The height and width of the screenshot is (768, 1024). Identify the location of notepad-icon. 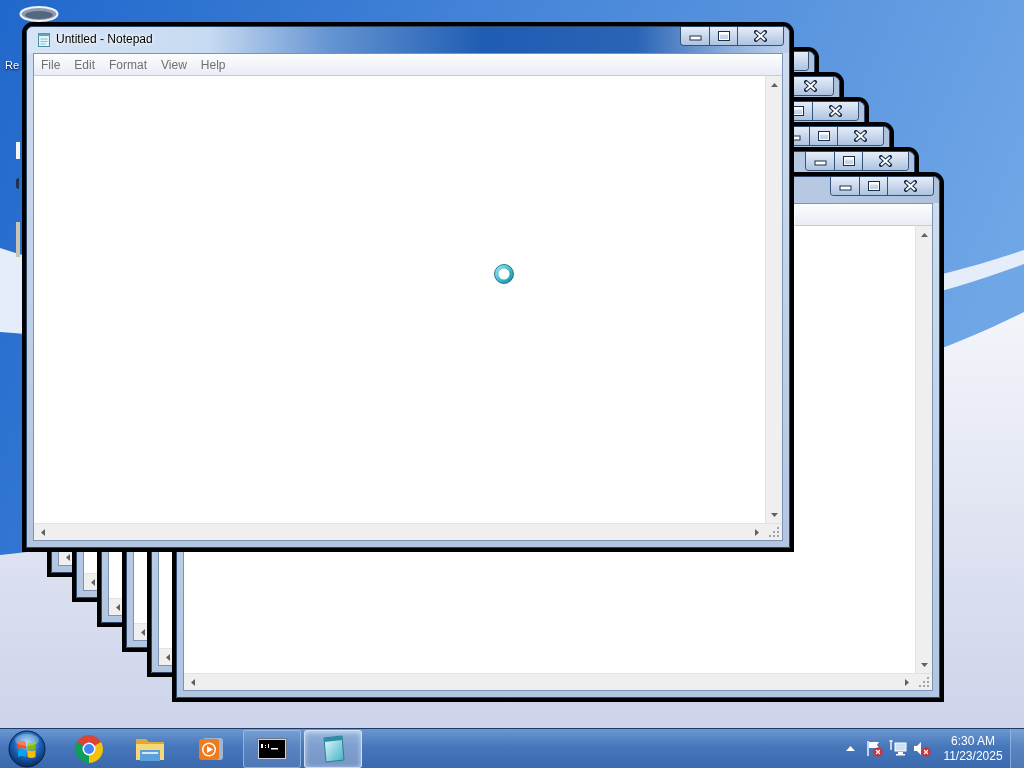
(44, 40).